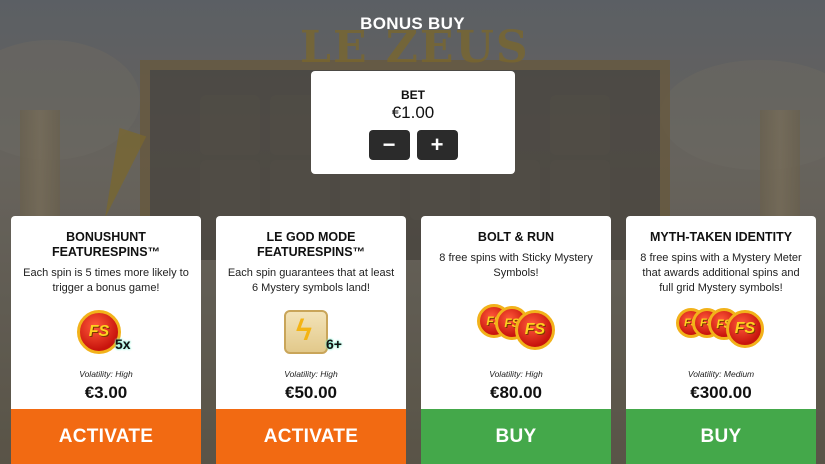 Image resolution: width=825 pixels, height=464 pixels. I want to click on card-price: €80.00, so click(516, 392).